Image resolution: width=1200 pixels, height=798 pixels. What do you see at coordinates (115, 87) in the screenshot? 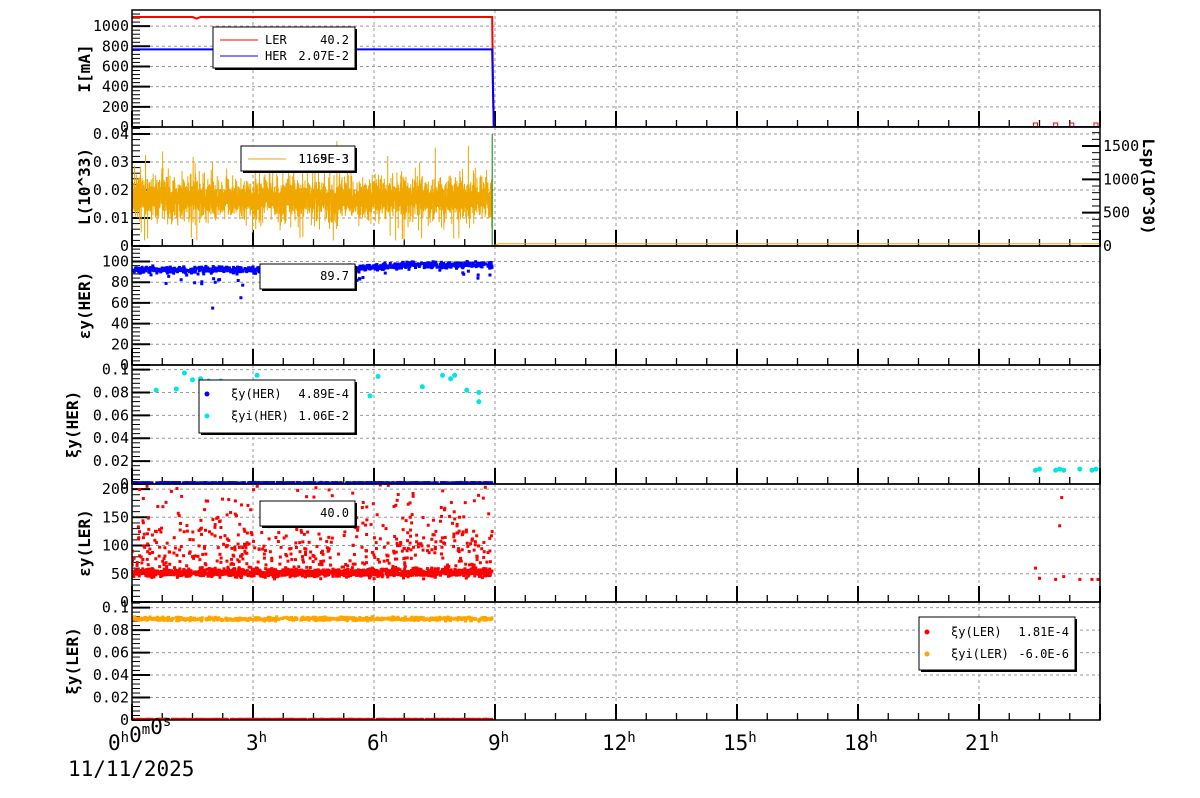
I see `y-tick-label: 400` at bounding box center [115, 87].